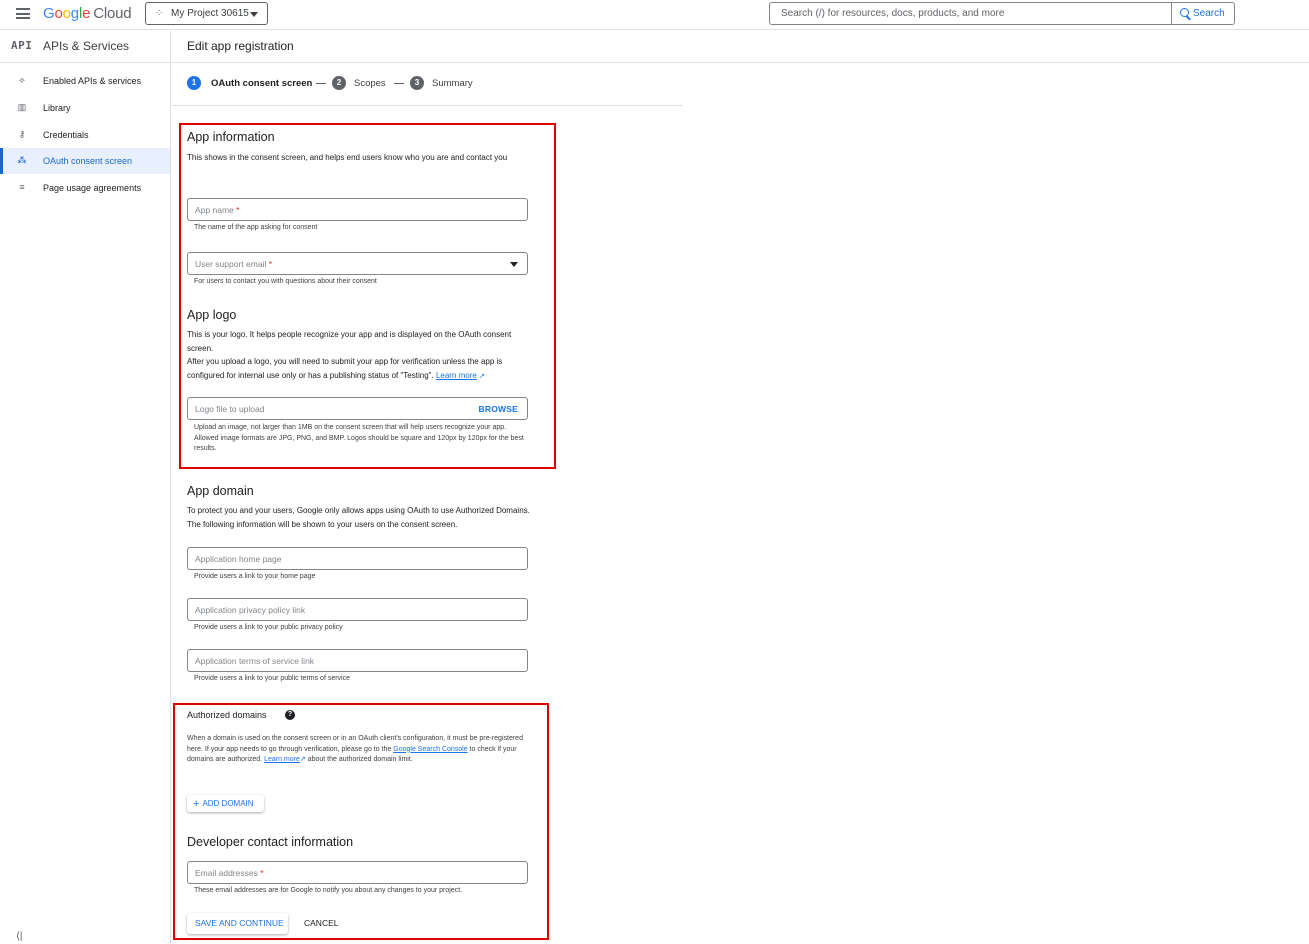  What do you see at coordinates (256, 227) in the screenshot?
I see `app-name-hint: The name of the app asking for consent` at bounding box center [256, 227].